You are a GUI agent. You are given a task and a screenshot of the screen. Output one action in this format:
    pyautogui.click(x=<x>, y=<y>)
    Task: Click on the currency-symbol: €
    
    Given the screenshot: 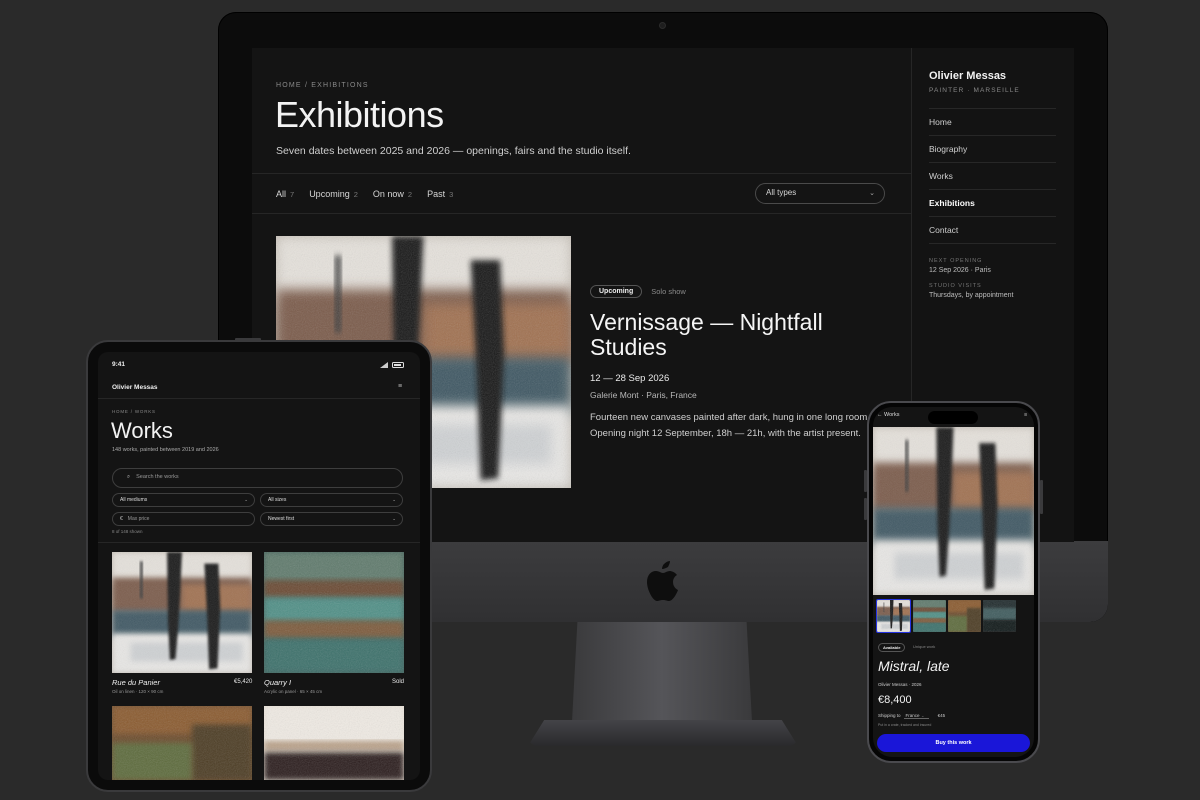 What is the action you would take?
    pyautogui.click(x=121, y=519)
    